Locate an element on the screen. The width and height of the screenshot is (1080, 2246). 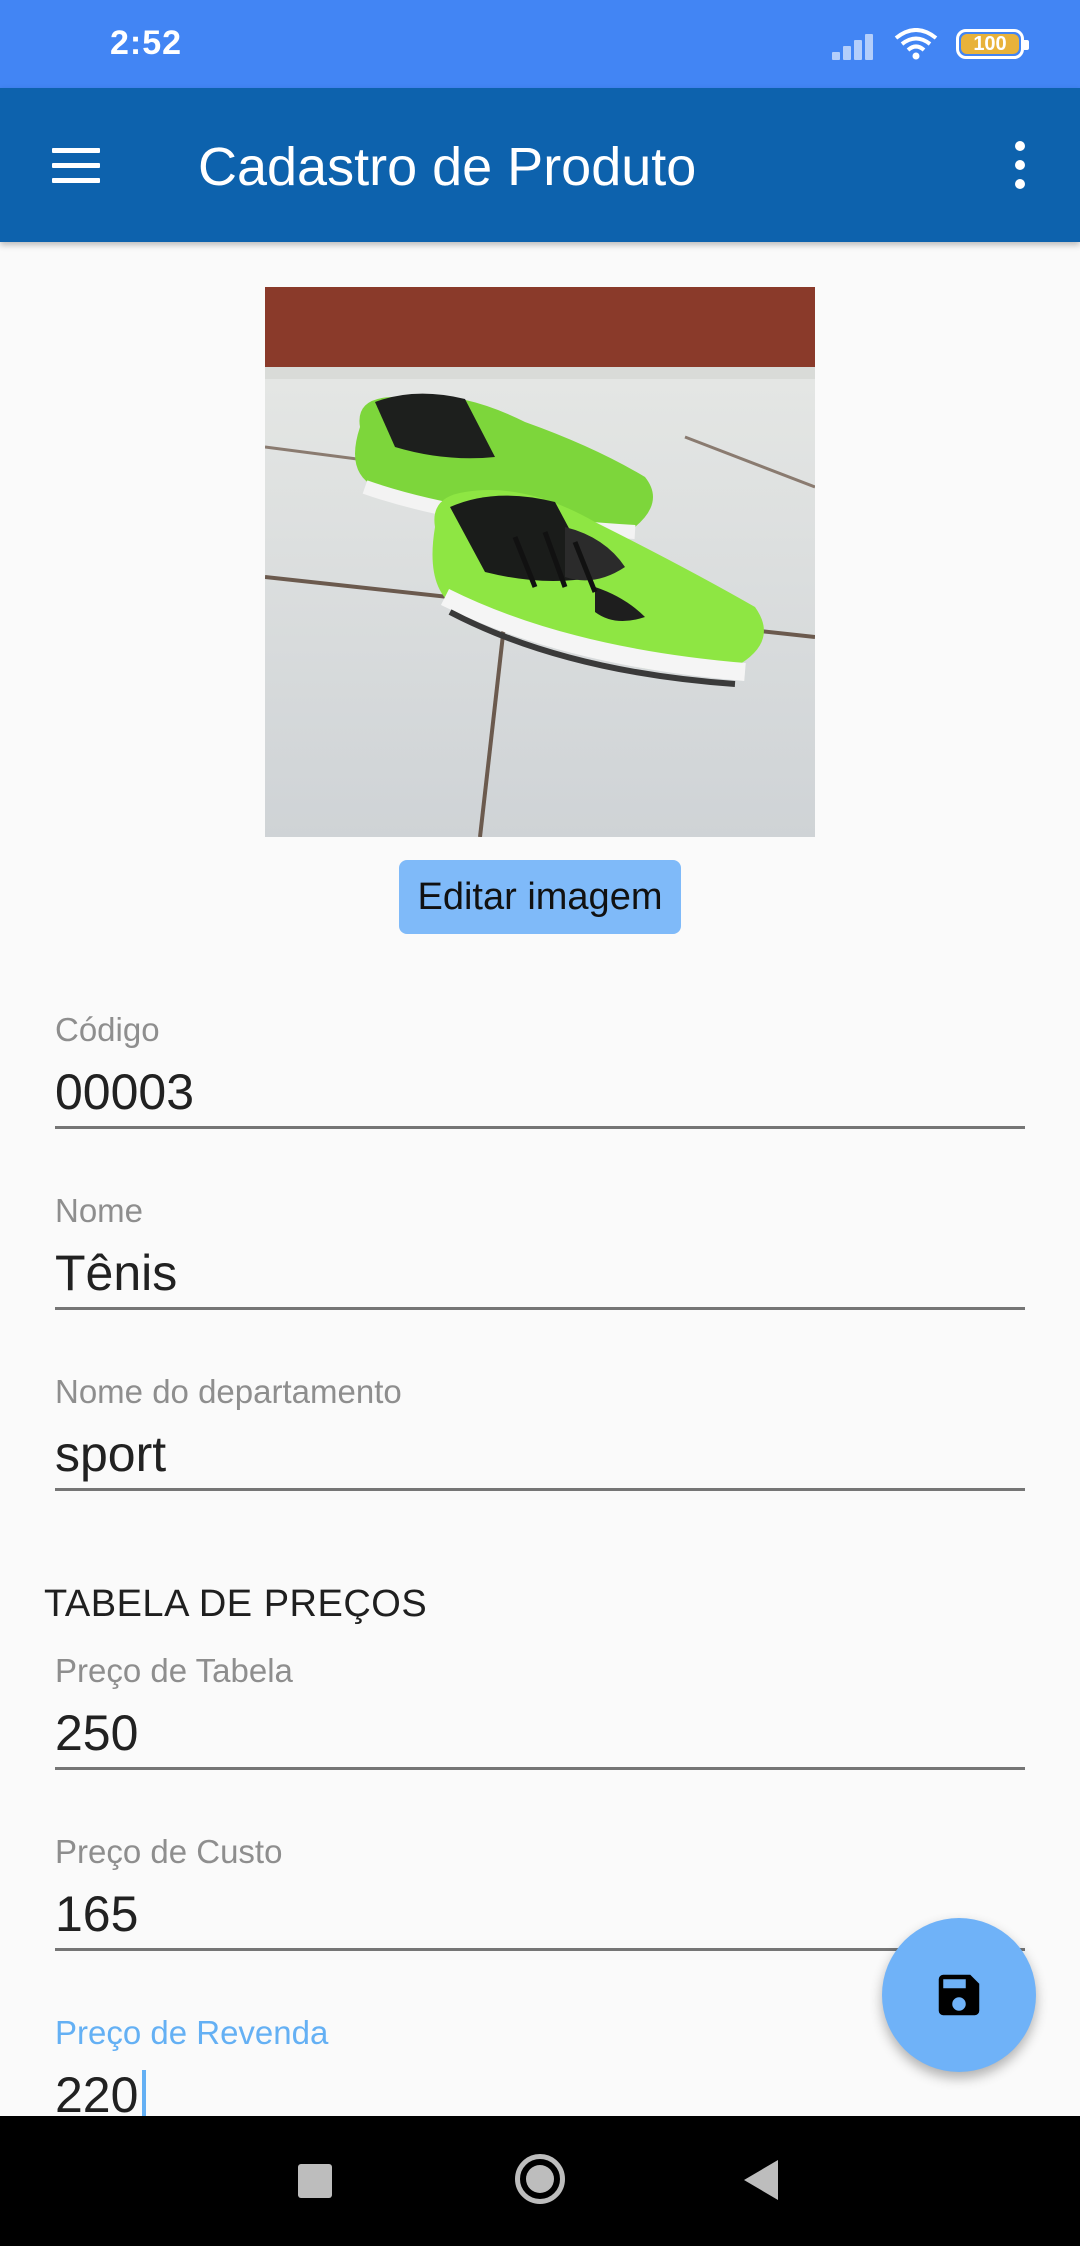
recents-icon is located at coordinates (315, 2181).